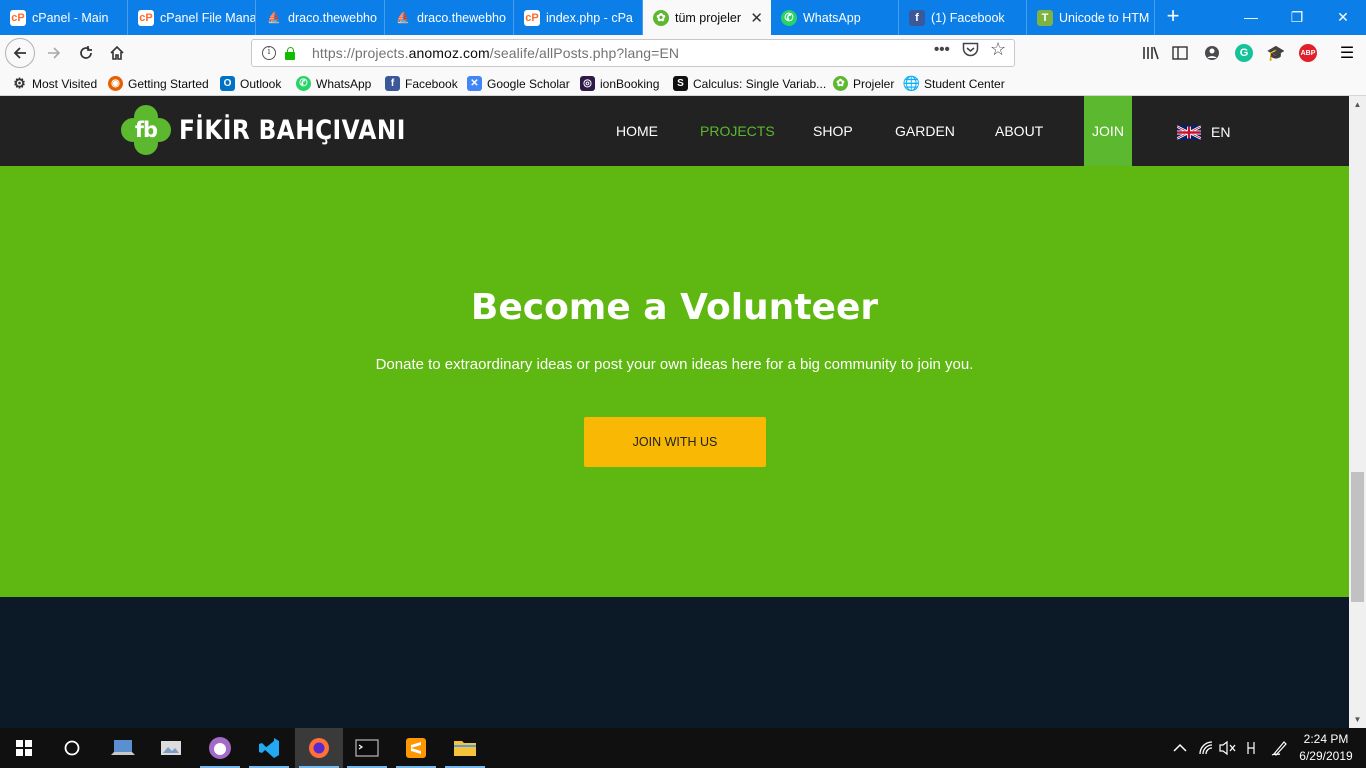  I want to click on lock-icon, so click(290, 53).